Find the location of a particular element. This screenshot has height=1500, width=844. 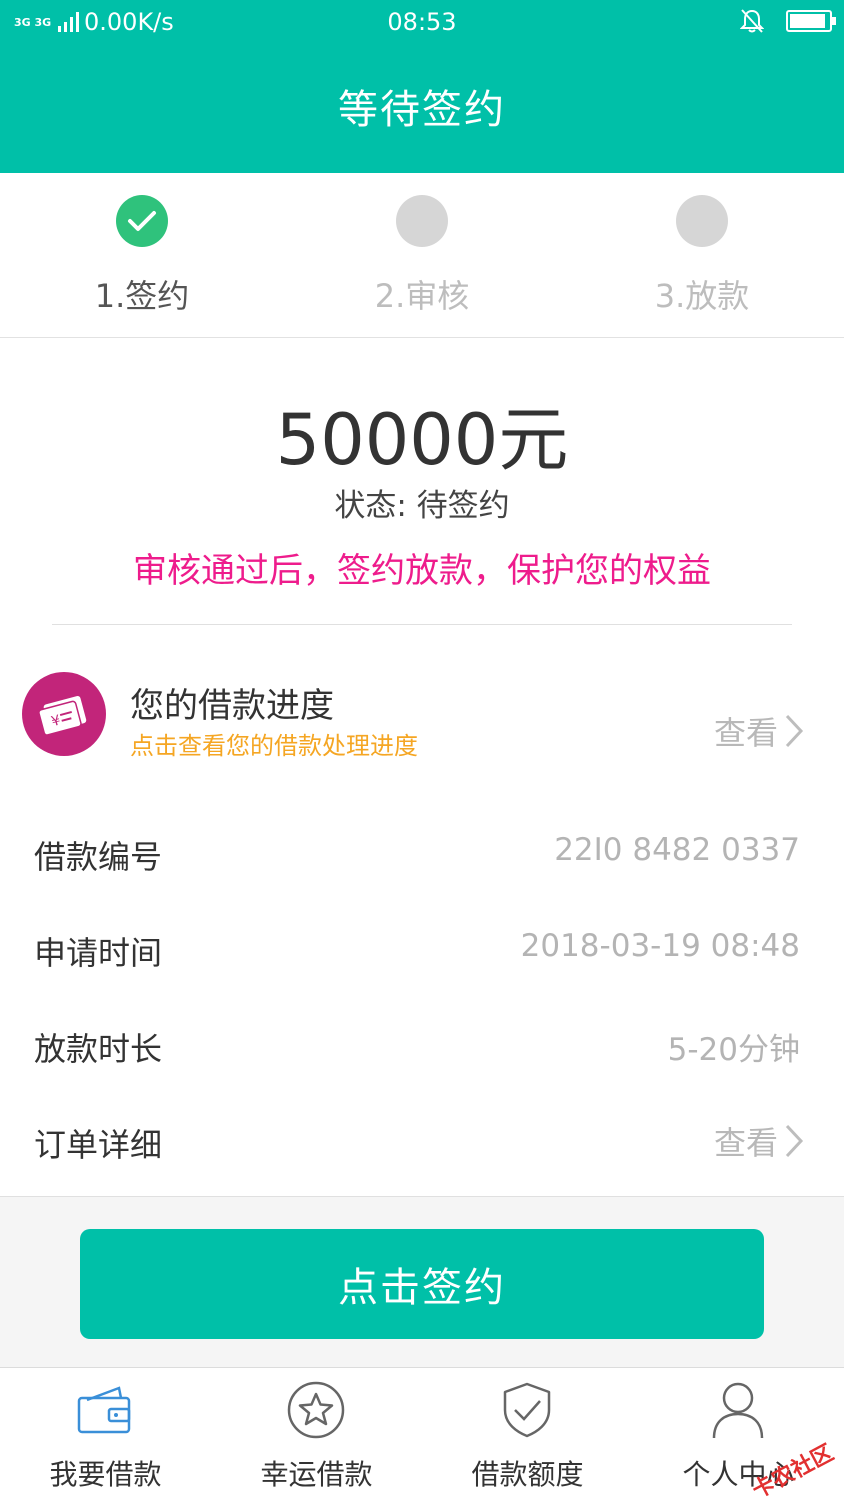

step-sign: 1.签约 is located at coordinates (142, 256).